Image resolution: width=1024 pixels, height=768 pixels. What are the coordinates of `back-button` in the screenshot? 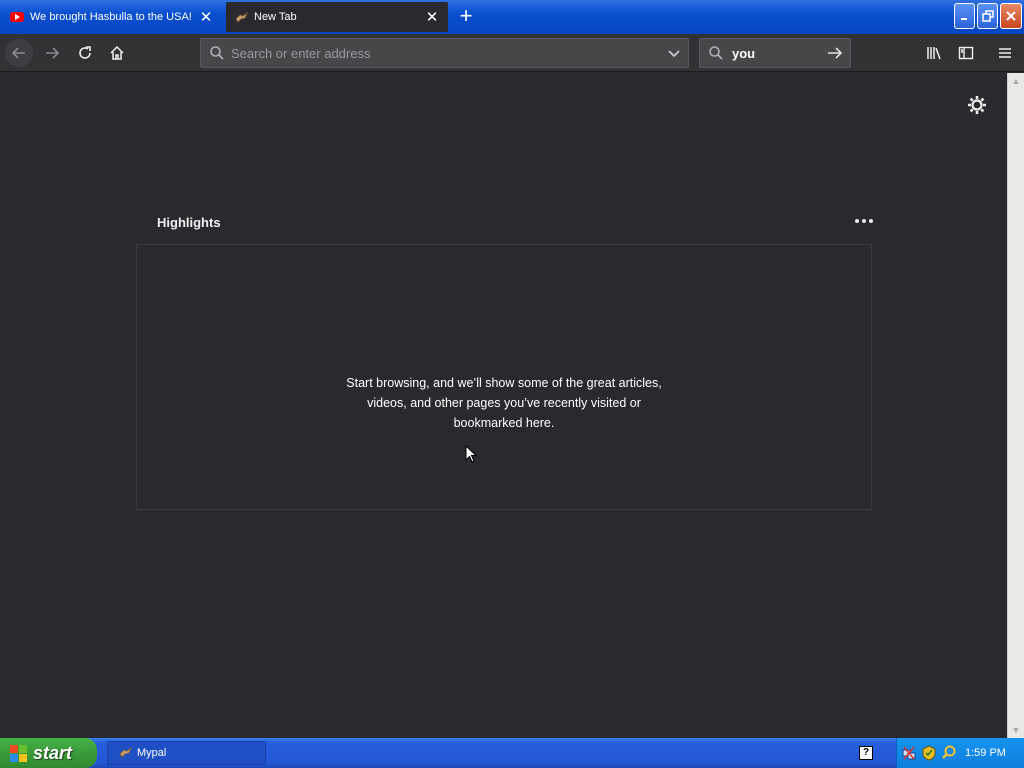 It's located at (19, 53).